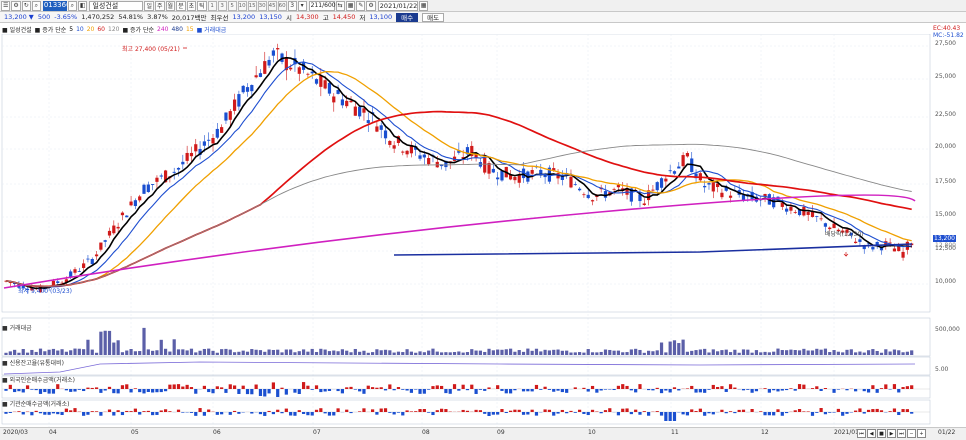 This screenshot has height=440, width=966. What do you see at coordinates (407, 17) in the screenshot?
I see `buy-button: 매수` at bounding box center [407, 17].